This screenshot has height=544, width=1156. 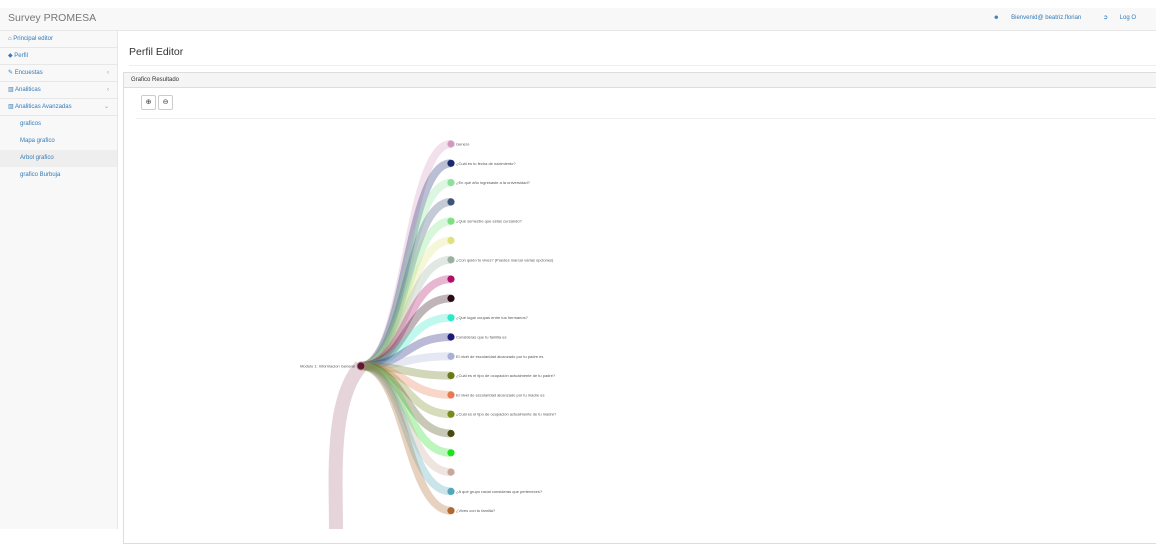 What do you see at coordinates (361, 366) in the screenshot?
I see `tree-root-node` at bounding box center [361, 366].